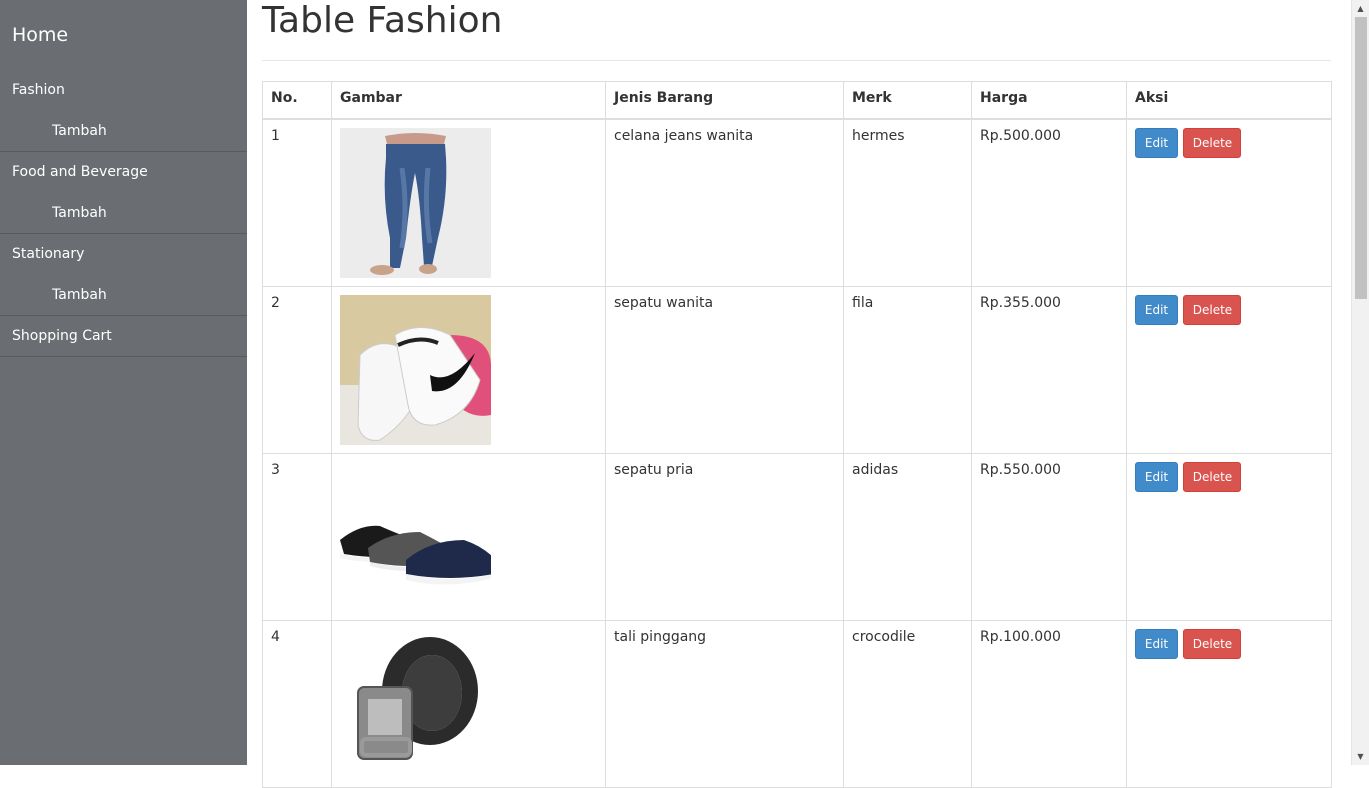 The image size is (1369, 788). I want to click on vertical-scrollbar: ▲ ▼, so click(1360, 382).